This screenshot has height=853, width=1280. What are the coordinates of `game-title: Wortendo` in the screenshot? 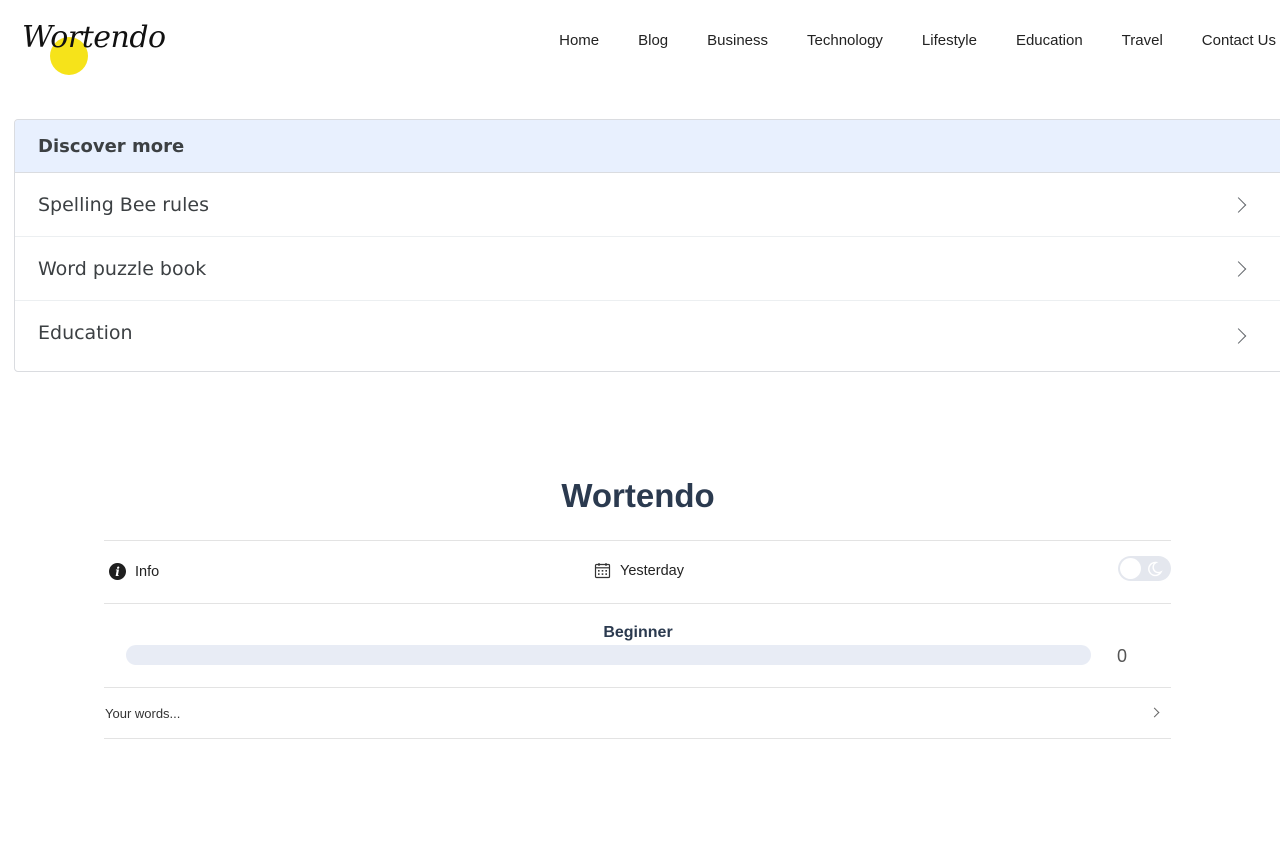 It's located at (638, 495).